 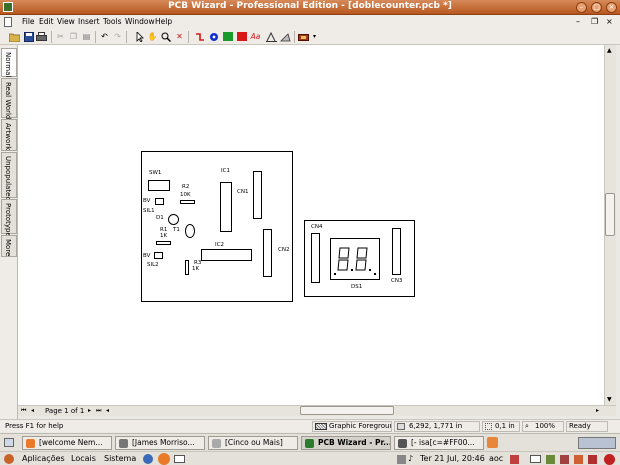 What do you see at coordinates (8, 22) in the screenshot?
I see `document-icon` at bounding box center [8, 22].